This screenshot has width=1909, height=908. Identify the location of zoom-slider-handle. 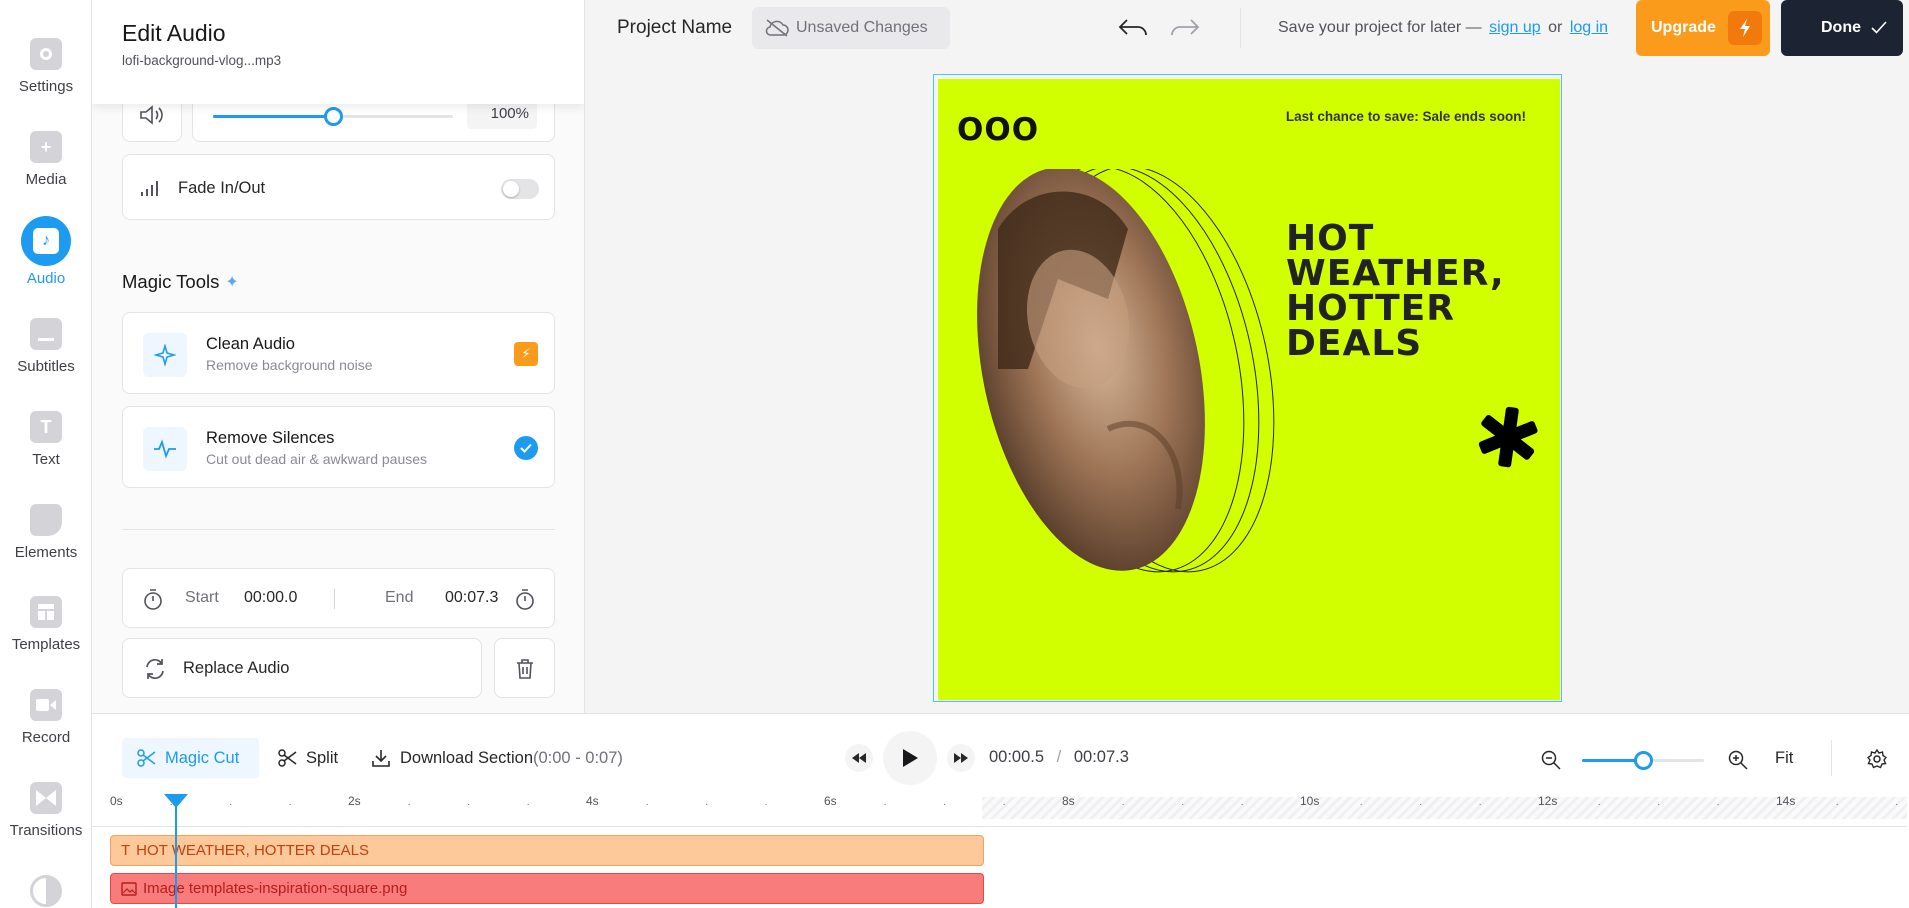
(1643, 760).